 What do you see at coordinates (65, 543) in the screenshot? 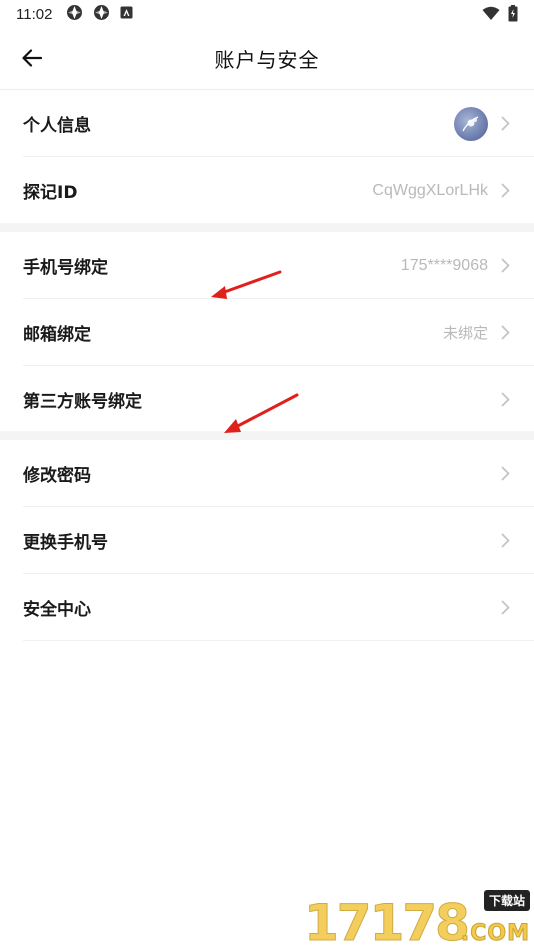
I see `row-label: 更换手机号` at bounding box center [65, 543].